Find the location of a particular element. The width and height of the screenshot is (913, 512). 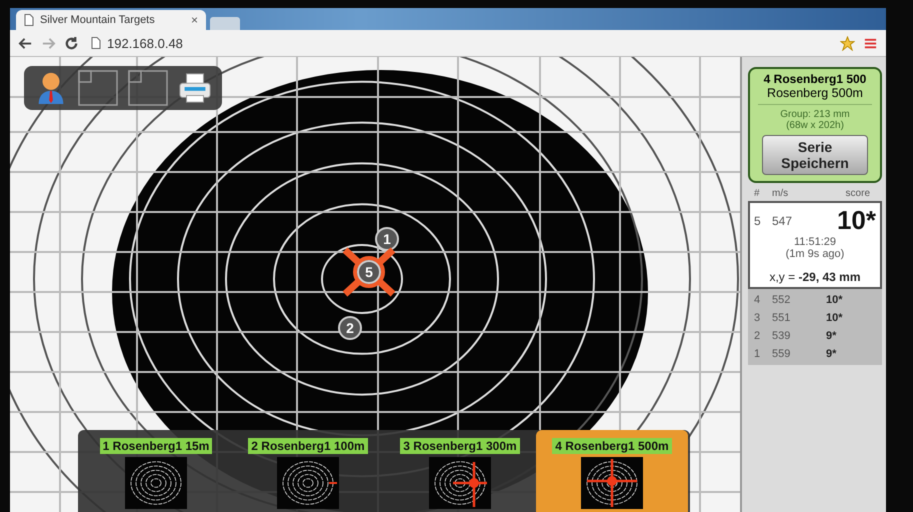

series-item: 4 Rosenberg1 500m is located at coordinates (612, 471).